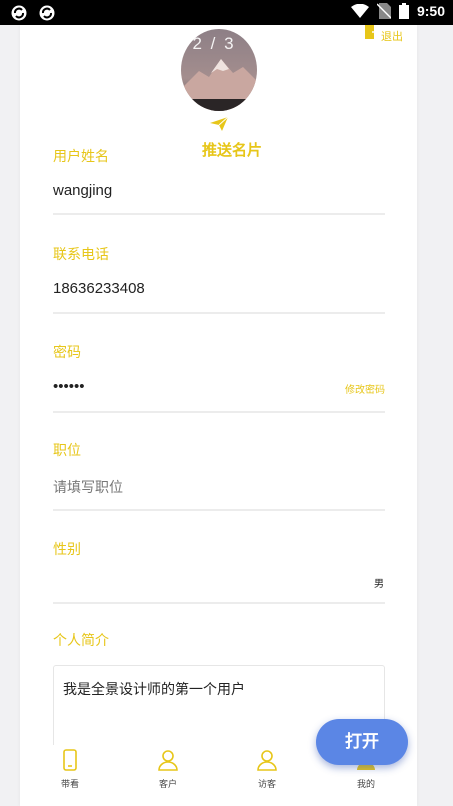  What do you see at coordinates (383, 11) in the screenshot?
I see `no-sim-icon` at bounding box center [383, 11].